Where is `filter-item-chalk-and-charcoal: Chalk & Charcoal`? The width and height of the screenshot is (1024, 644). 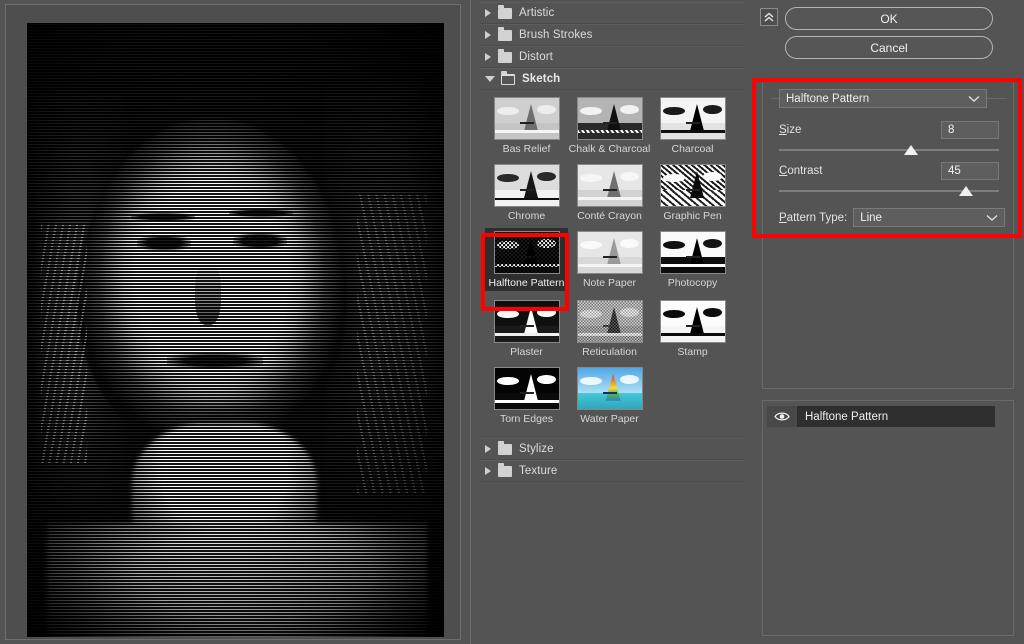 filter-item-chalk-and-charcoal: Chalk & Charcoal is located at coordinates (609, 126).